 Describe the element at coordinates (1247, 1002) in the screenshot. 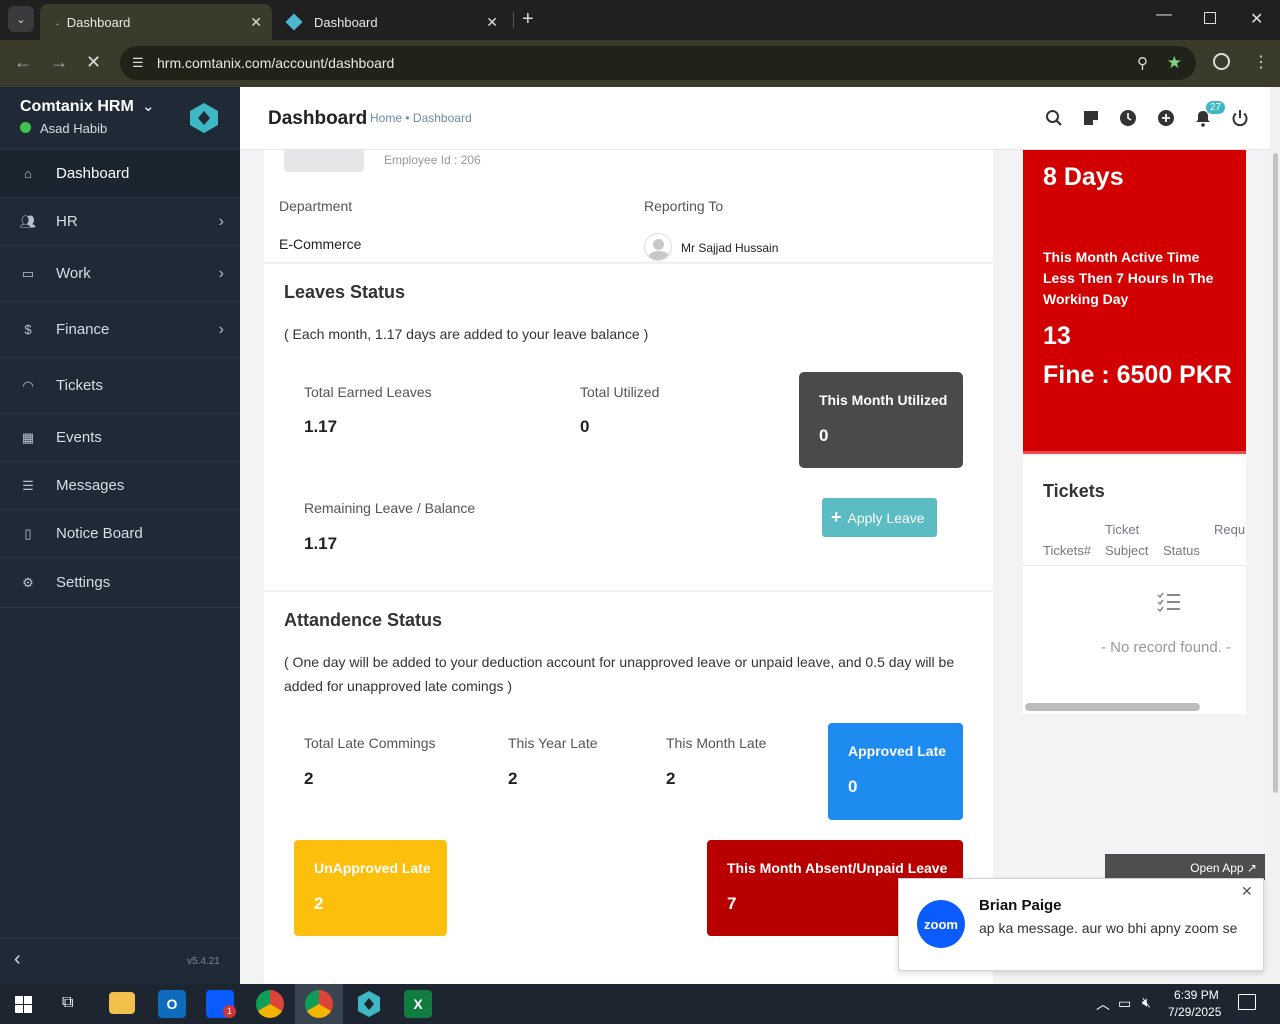

I see `notification-center-icon` at that location.